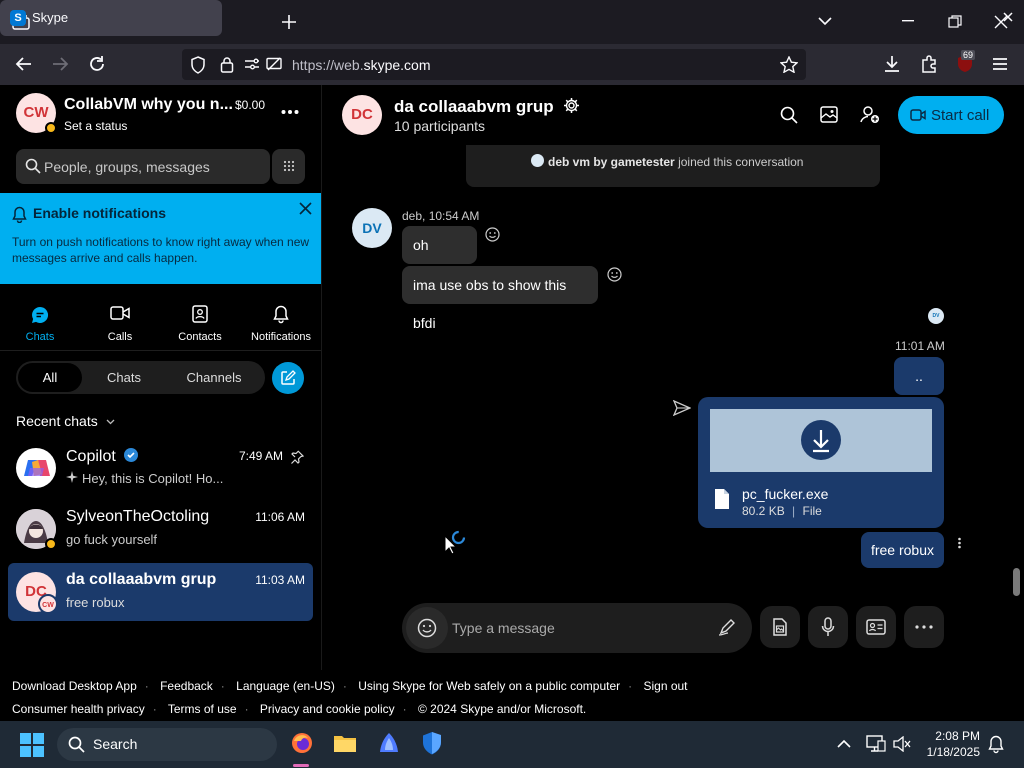 The height and width of the screenshot is (768, 1024). I want to click on conversation-title: da collaaabvm grup, so click(487, 107).